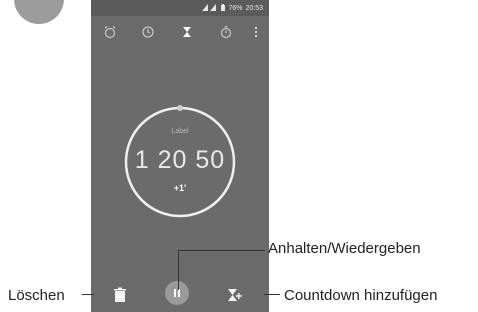 Image resolution: width=478 pixels, height=312 pixels. Describe the element at coordinates (254, 8) in the screenshot. I see `status-time: 20:53` at that location.